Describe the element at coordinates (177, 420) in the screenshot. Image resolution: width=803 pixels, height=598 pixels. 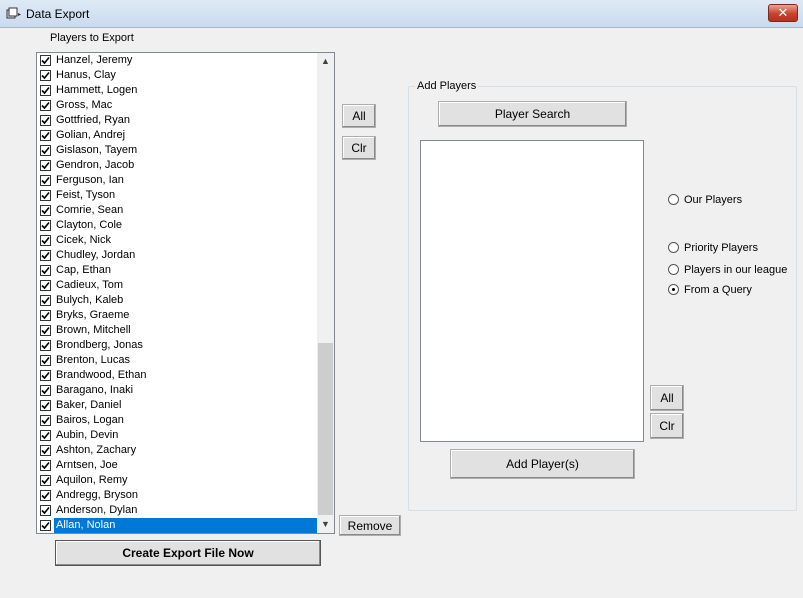
I see `player-row: Bairos, Logan` at that location.